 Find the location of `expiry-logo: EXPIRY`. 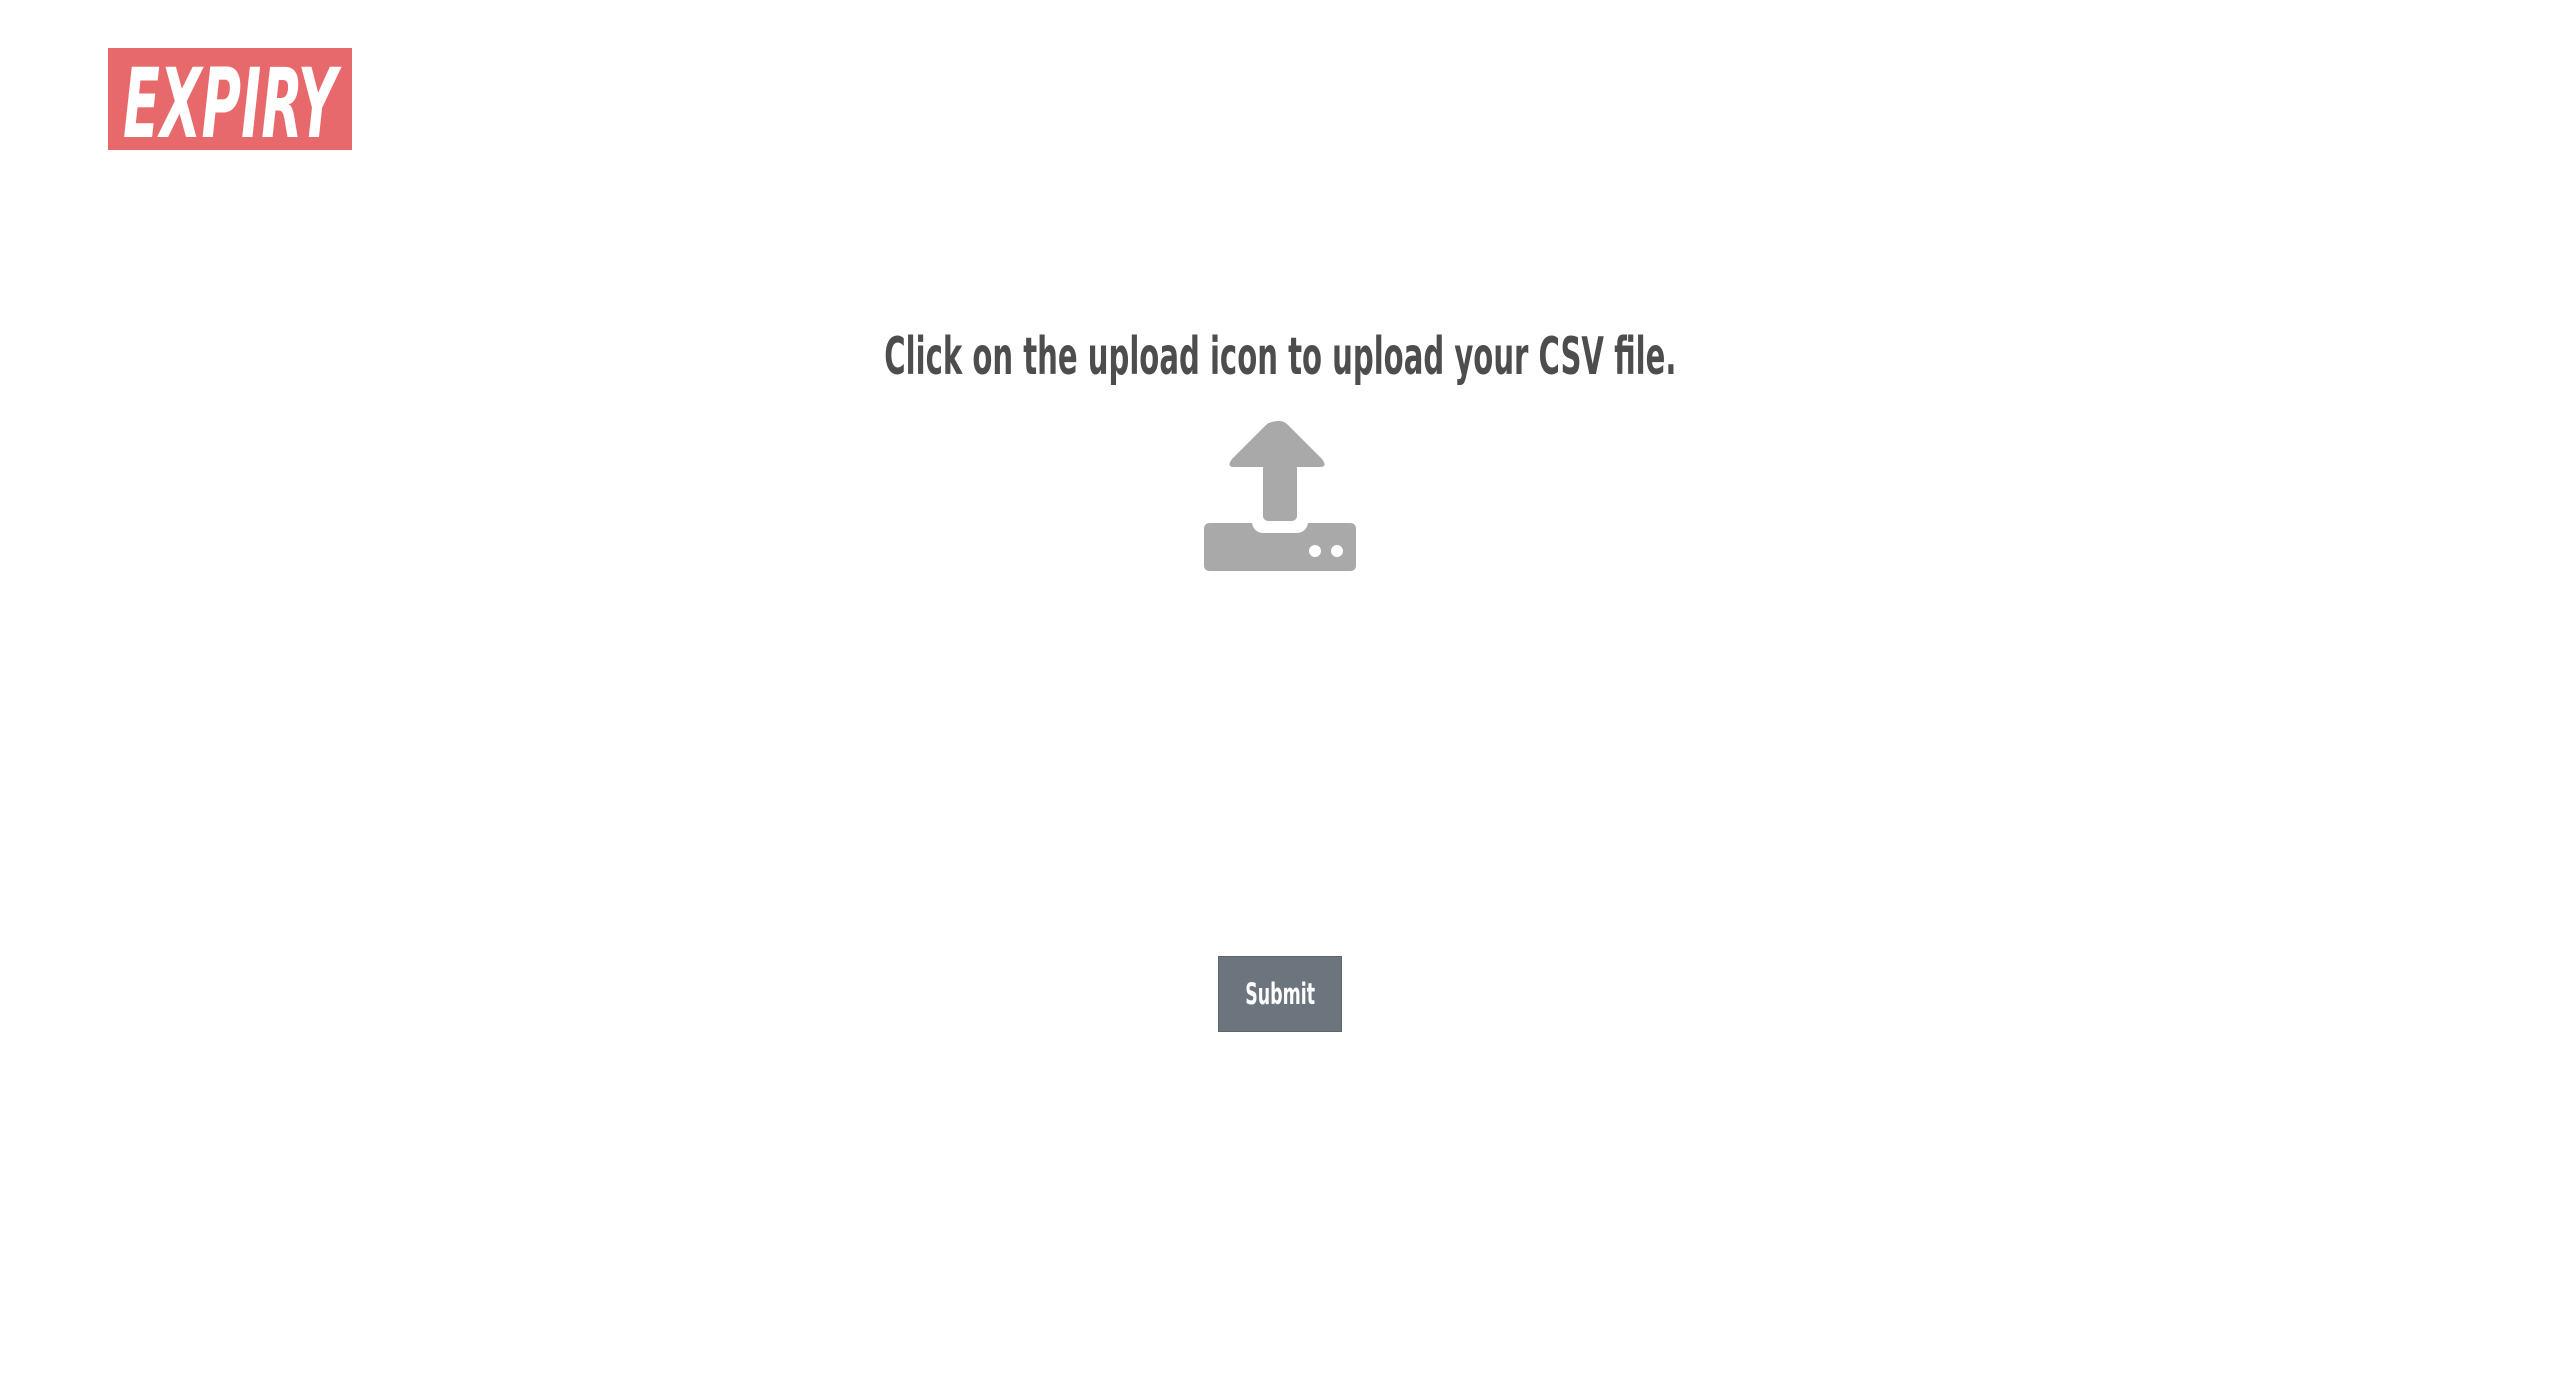

expiry-logo: EXPIRY is located at coordinates (230, 99).